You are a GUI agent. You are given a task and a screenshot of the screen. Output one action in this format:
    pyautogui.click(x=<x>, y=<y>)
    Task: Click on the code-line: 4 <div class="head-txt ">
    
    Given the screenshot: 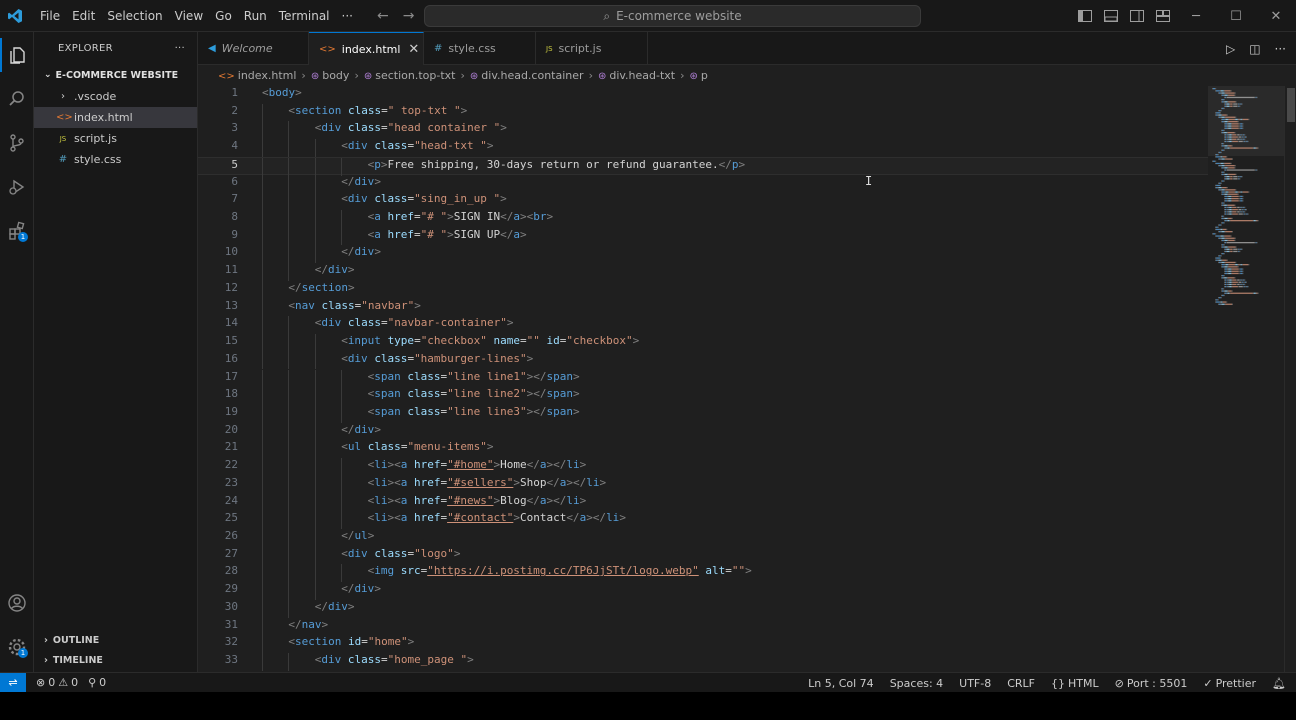 What is the action you would take?
    pyautogui.click(x=703, y=148)
    